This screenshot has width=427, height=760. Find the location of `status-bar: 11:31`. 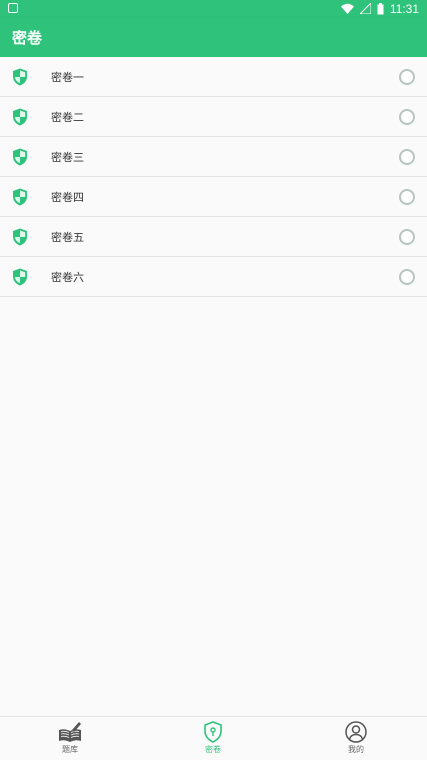

status-bar: 11:31 is located at coordinates (213, 8).